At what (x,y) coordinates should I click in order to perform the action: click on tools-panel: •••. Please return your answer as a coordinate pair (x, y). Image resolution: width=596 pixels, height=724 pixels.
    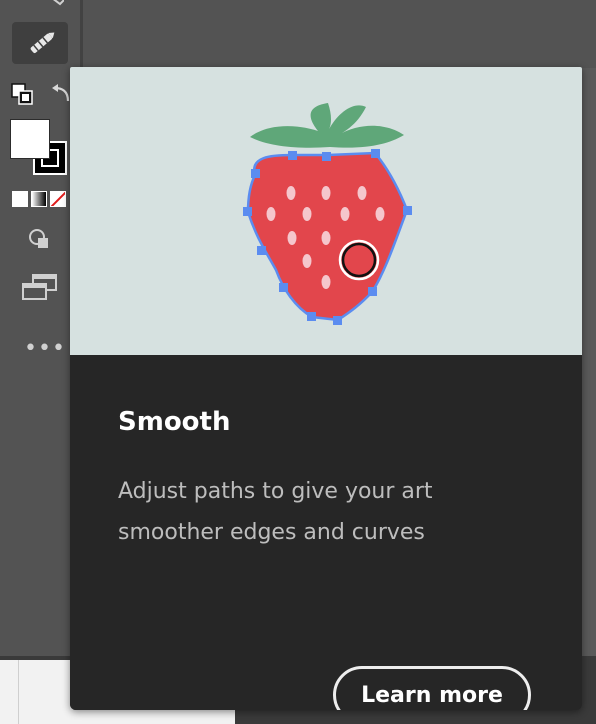
    Looking at the image, I should click on (40, 328).